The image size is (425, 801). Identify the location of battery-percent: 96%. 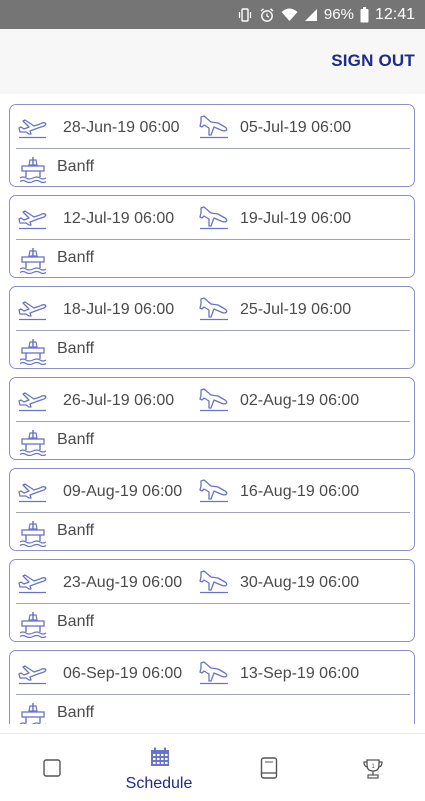
(338, 14).